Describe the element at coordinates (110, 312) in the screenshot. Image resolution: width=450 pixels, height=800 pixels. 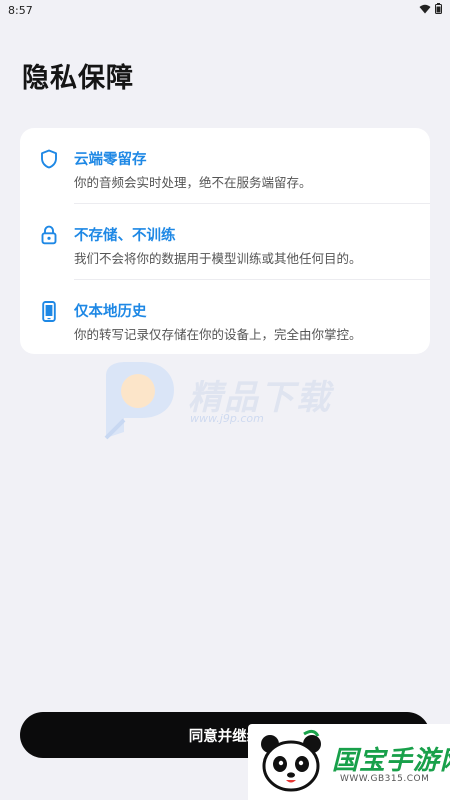
I see `item-title: 仅本地历史` at that location.